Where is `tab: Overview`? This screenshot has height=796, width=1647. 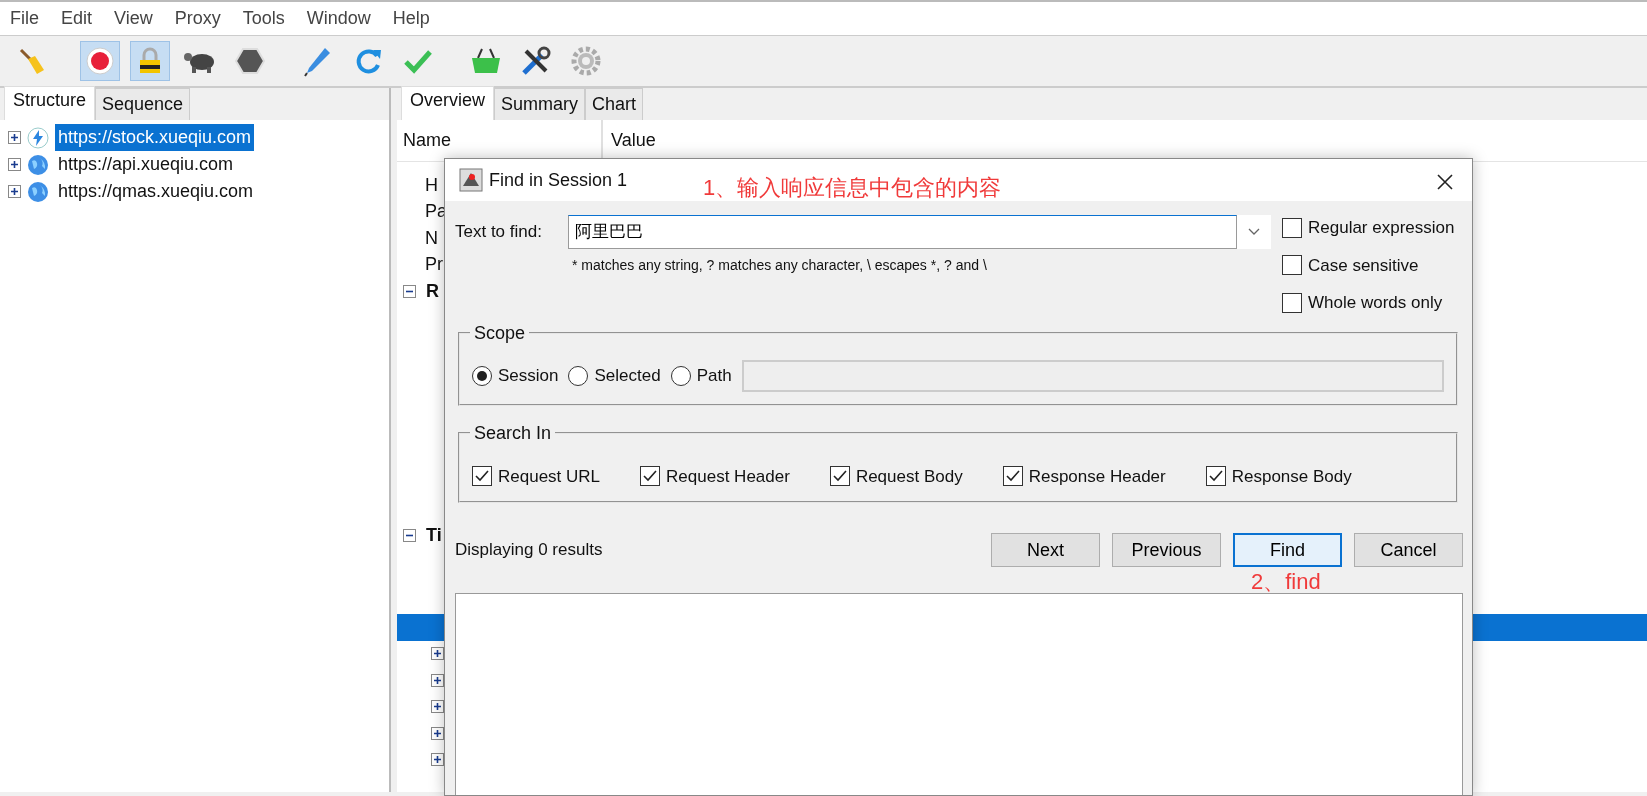
tab: Overview is located at coordinates (447, 103).